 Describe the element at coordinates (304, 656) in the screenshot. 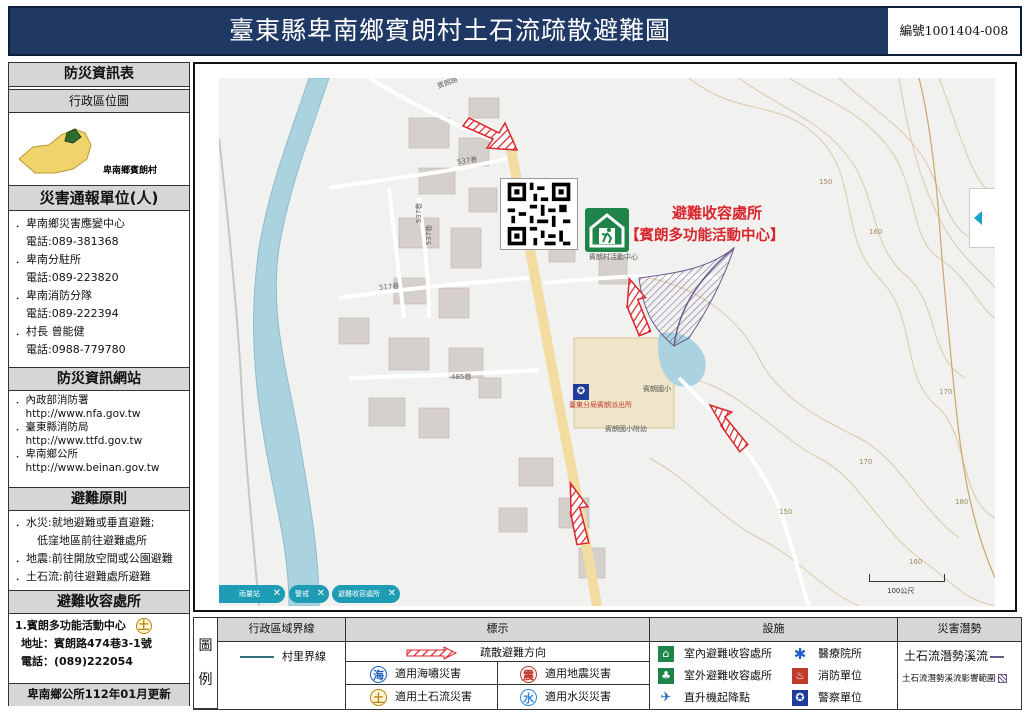

I see `legend-label: 村里界線` at that location.